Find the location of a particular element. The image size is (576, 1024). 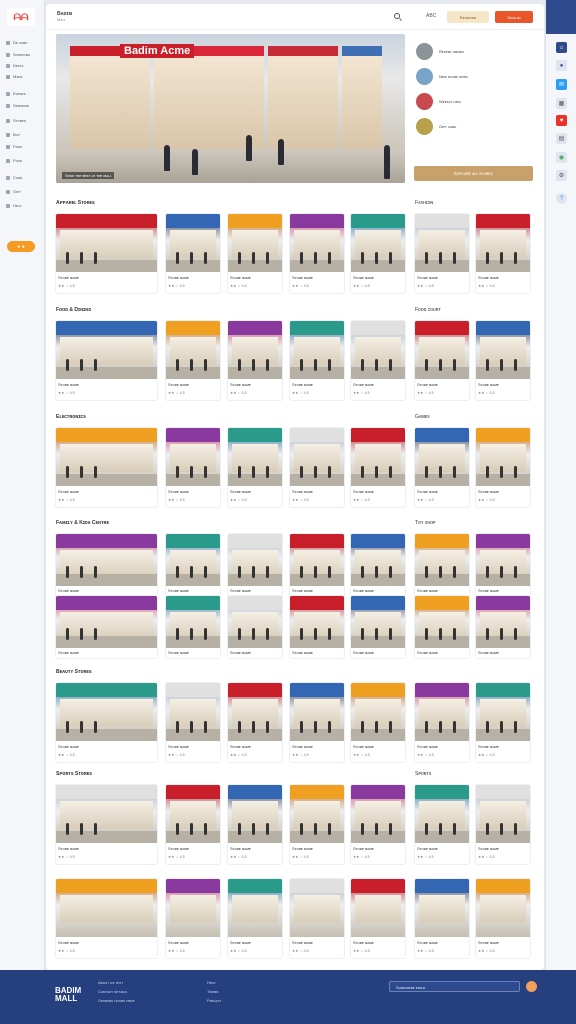

explore-all-button: Exᴘʟᴏʀᴇ ᴀʟʟ sᴛᴏʀᴇs is located at coordinates (473, 173).